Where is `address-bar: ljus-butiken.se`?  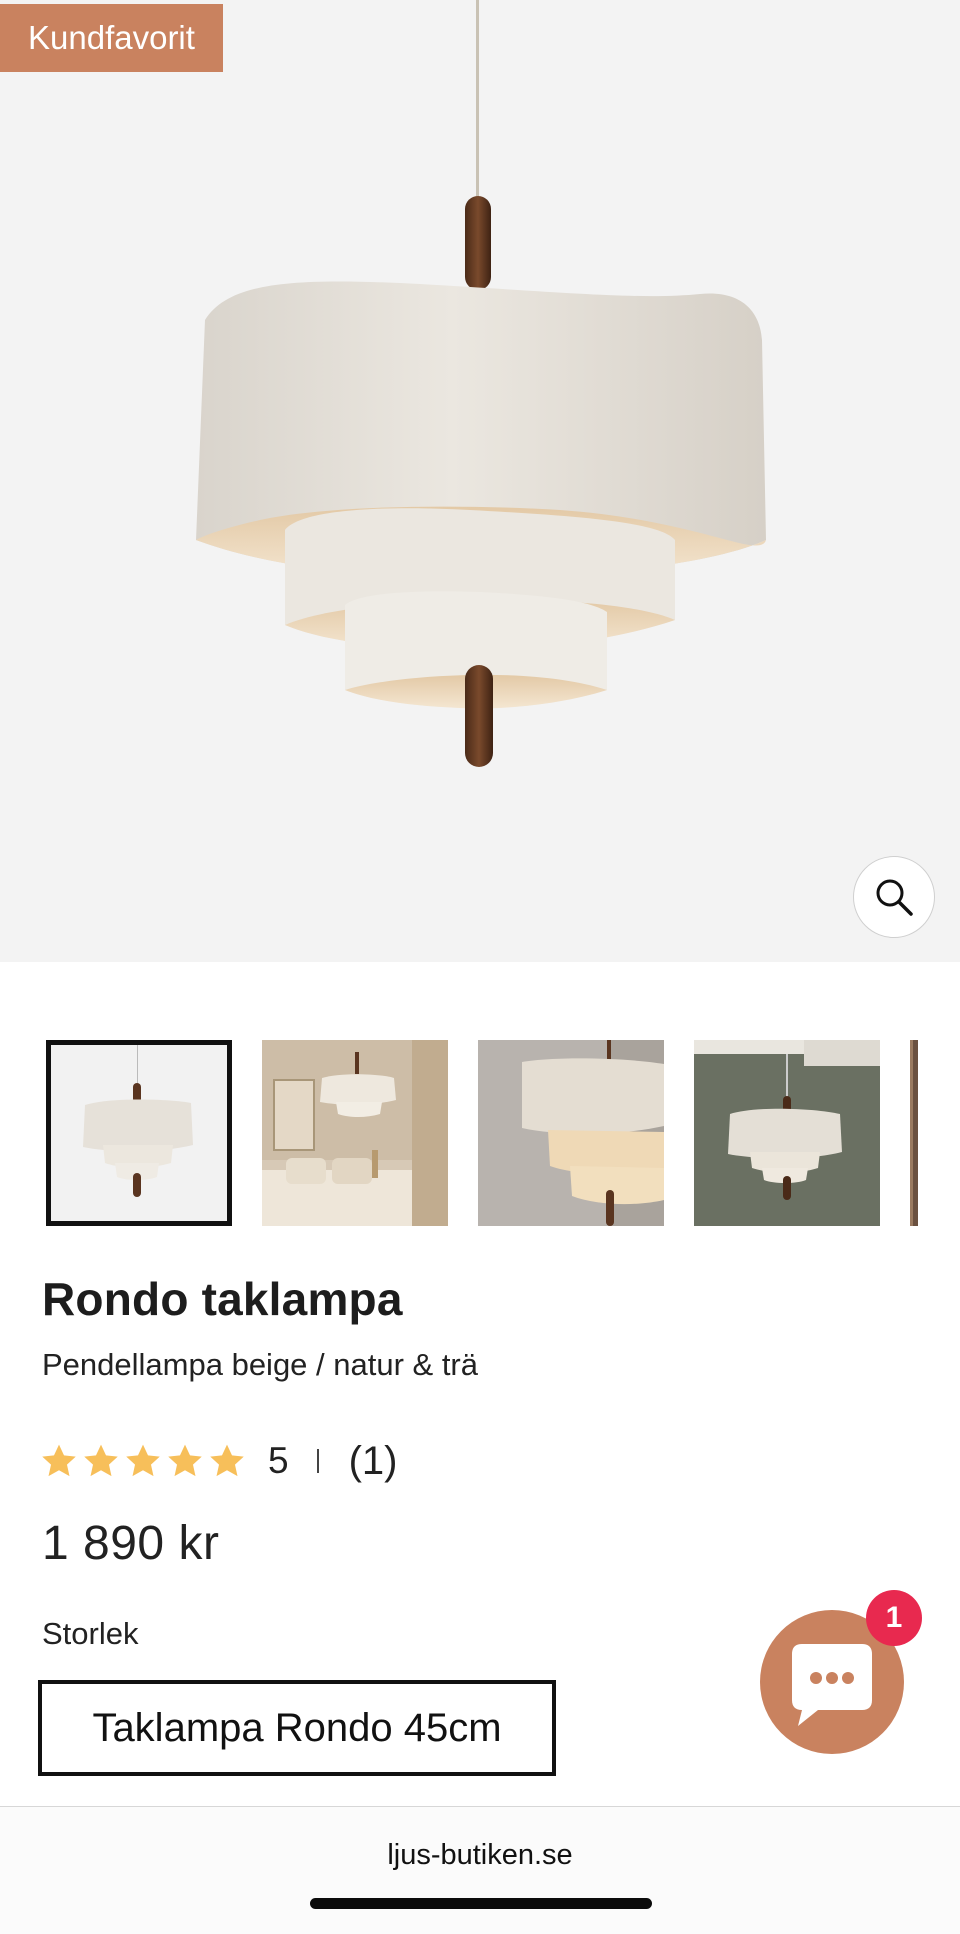 address-bar: ljus-butiken.se is located at coordinates (480, 1855).